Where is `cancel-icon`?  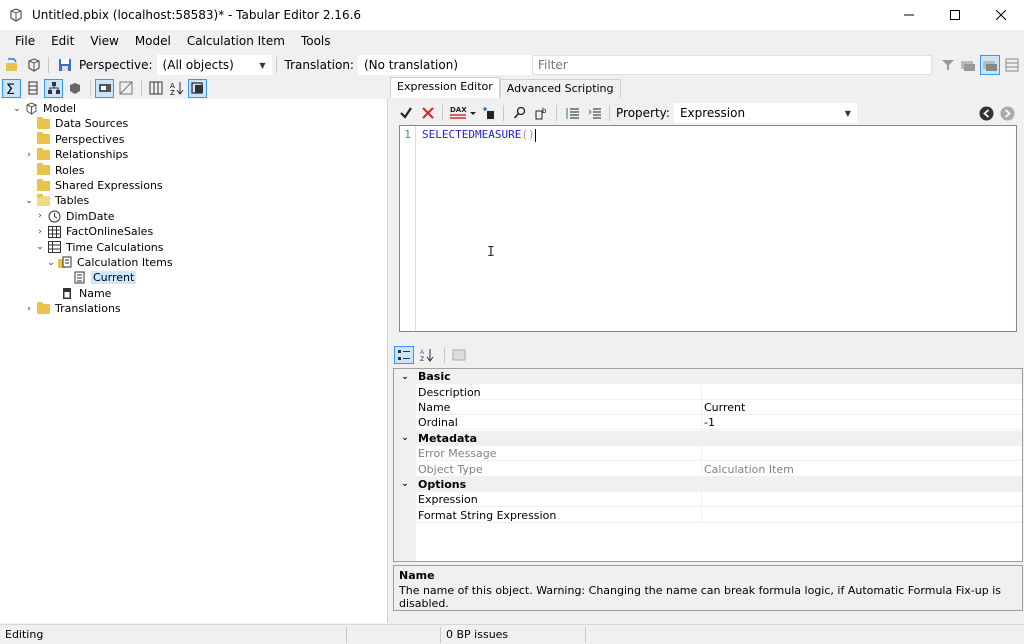
cancel-icon is located at coordinates (428, 113).